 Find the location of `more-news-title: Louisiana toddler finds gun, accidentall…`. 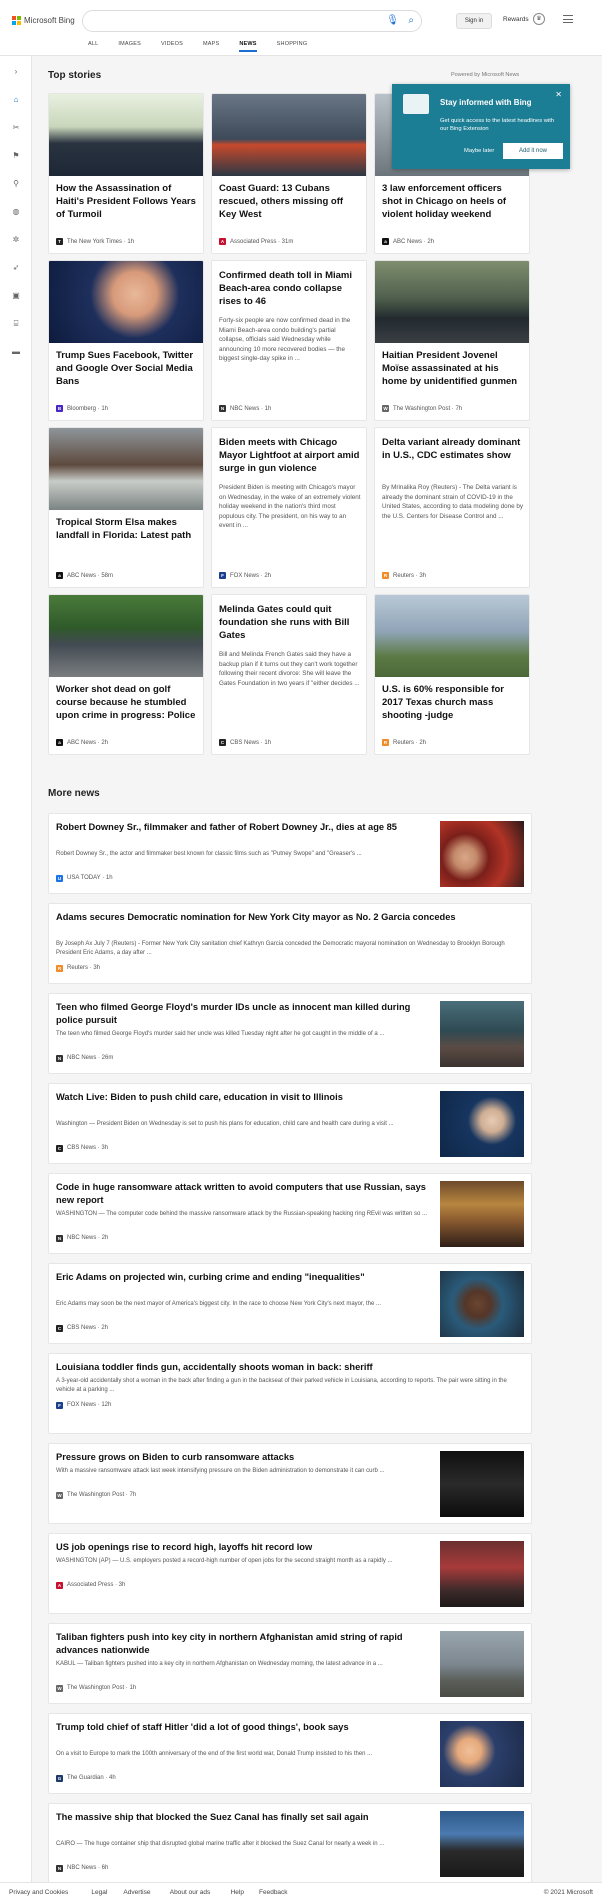

more-news-title: Louisiana toddler finds gun, accidentall… is located at coordinates (291, 1367).